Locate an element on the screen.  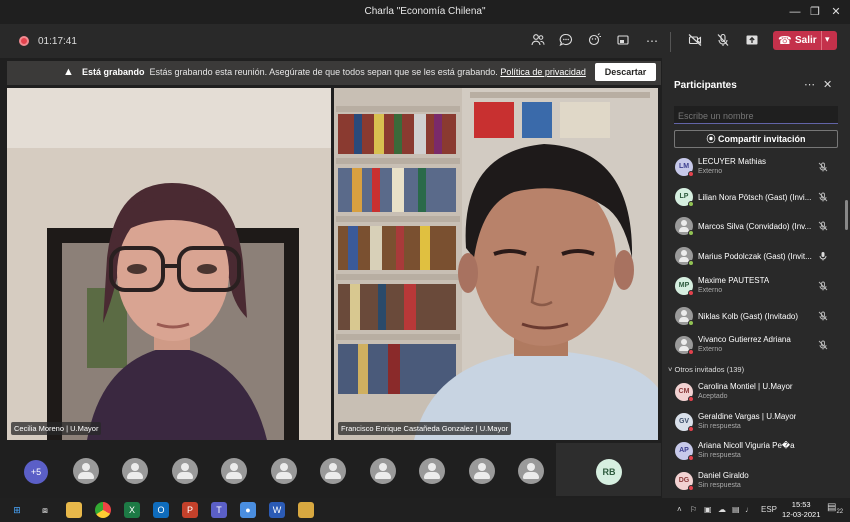
rooms-icon is located at coordinates (623, 41).